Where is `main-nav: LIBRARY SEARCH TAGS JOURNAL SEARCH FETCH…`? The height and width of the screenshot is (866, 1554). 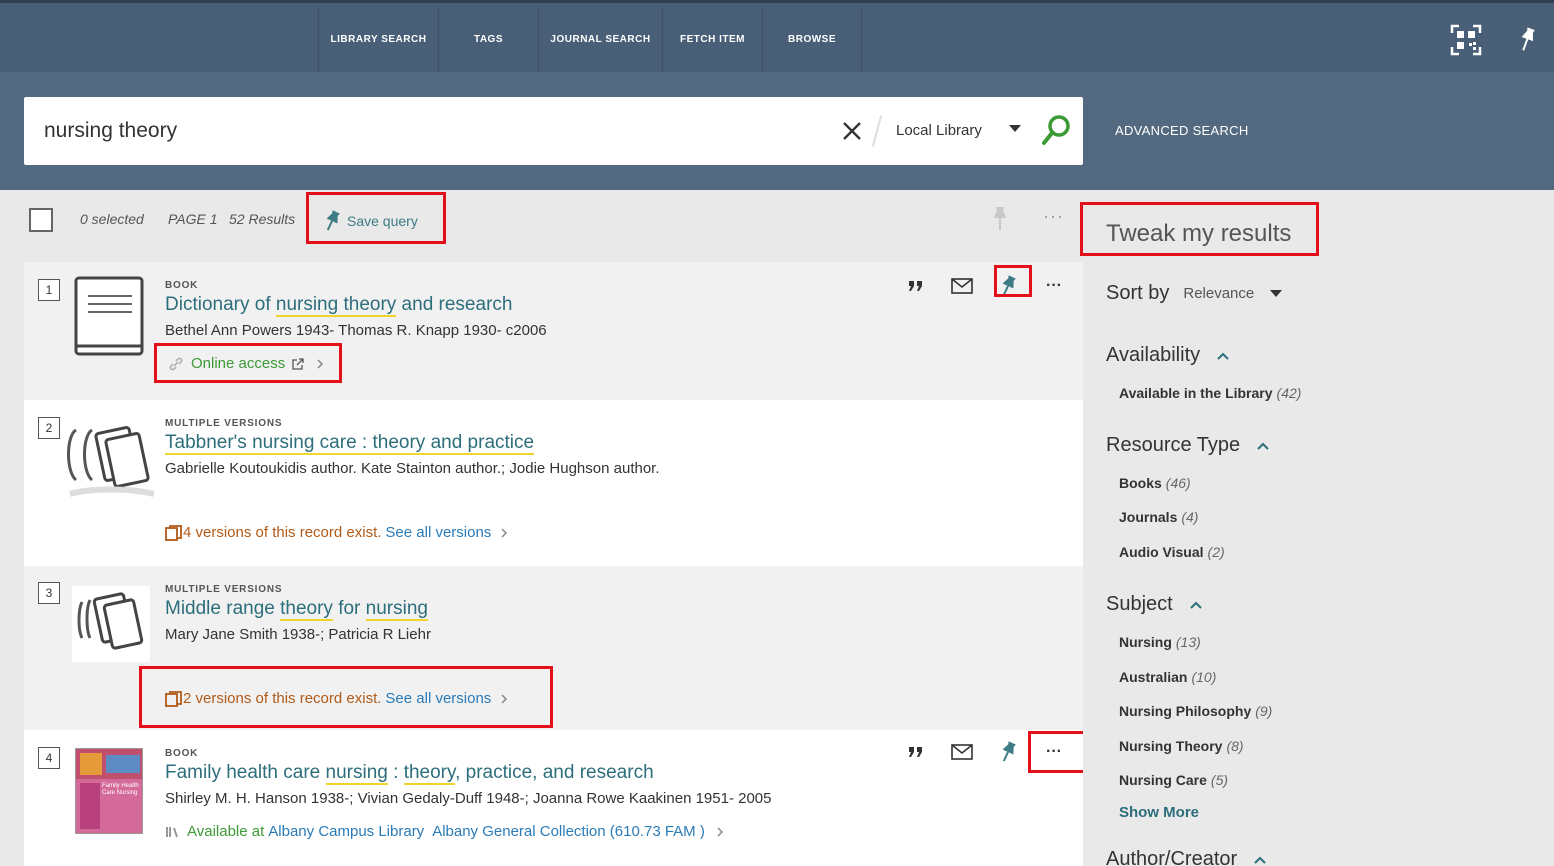 main-nav: LIBRARY SEARCH TAGS JOURNAL SEARCH FETCH… is located at coordinates (590, 39).